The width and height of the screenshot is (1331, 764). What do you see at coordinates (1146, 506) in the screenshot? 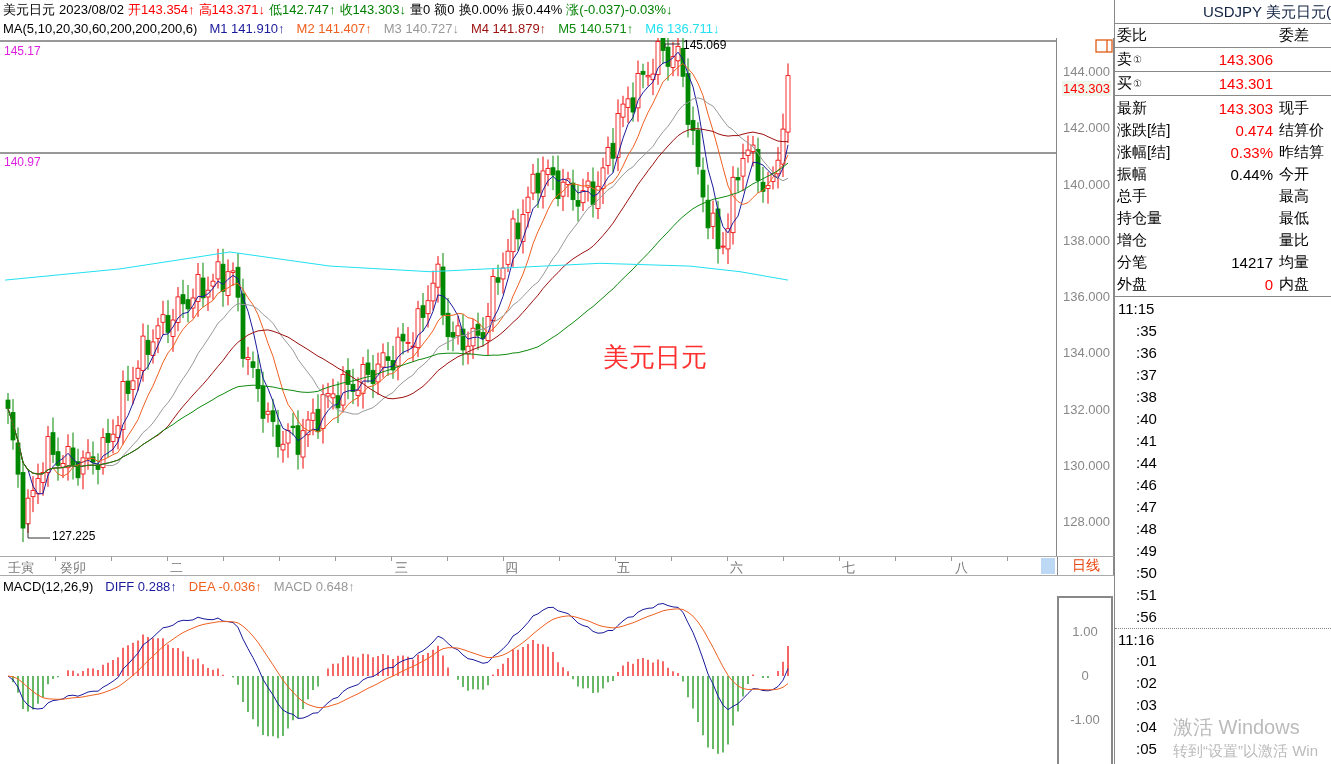
I see `tick-time: :47` at bounding box center [1146, 506].